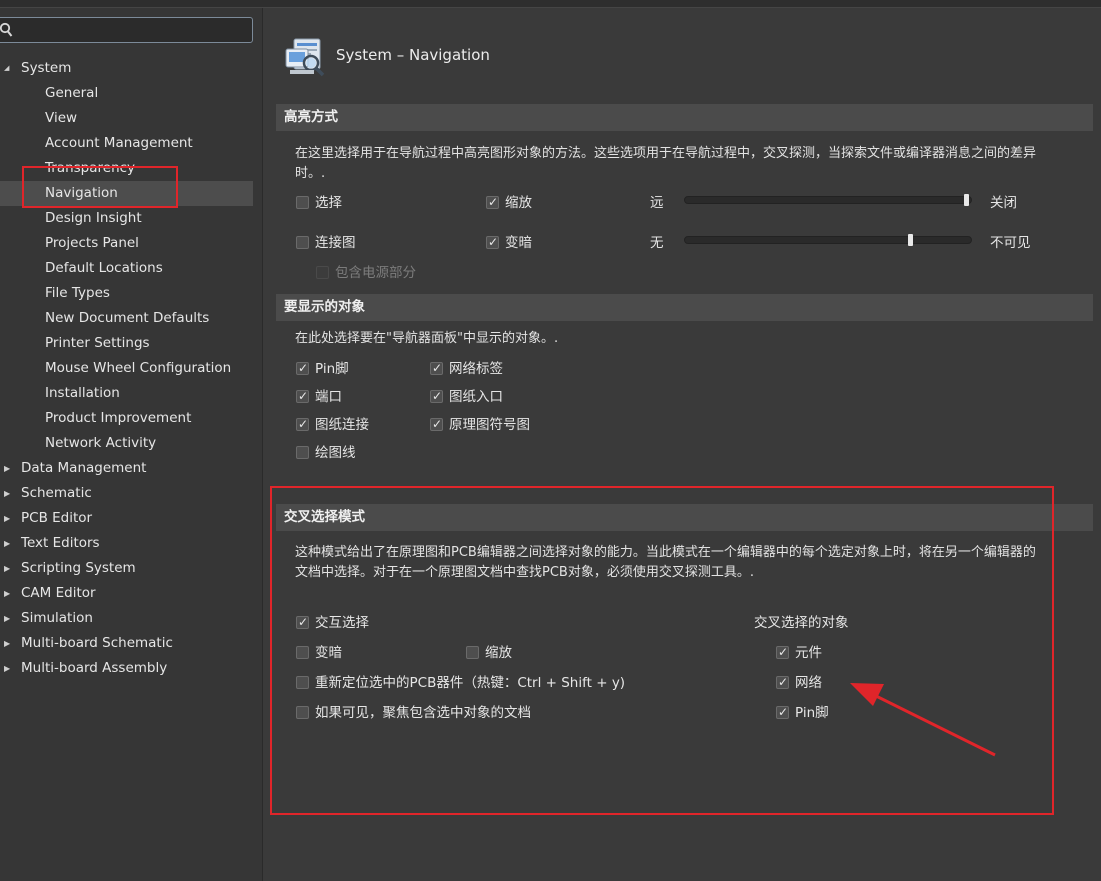  I want to click on tree-item-label: Simulation, so click(57, 618).